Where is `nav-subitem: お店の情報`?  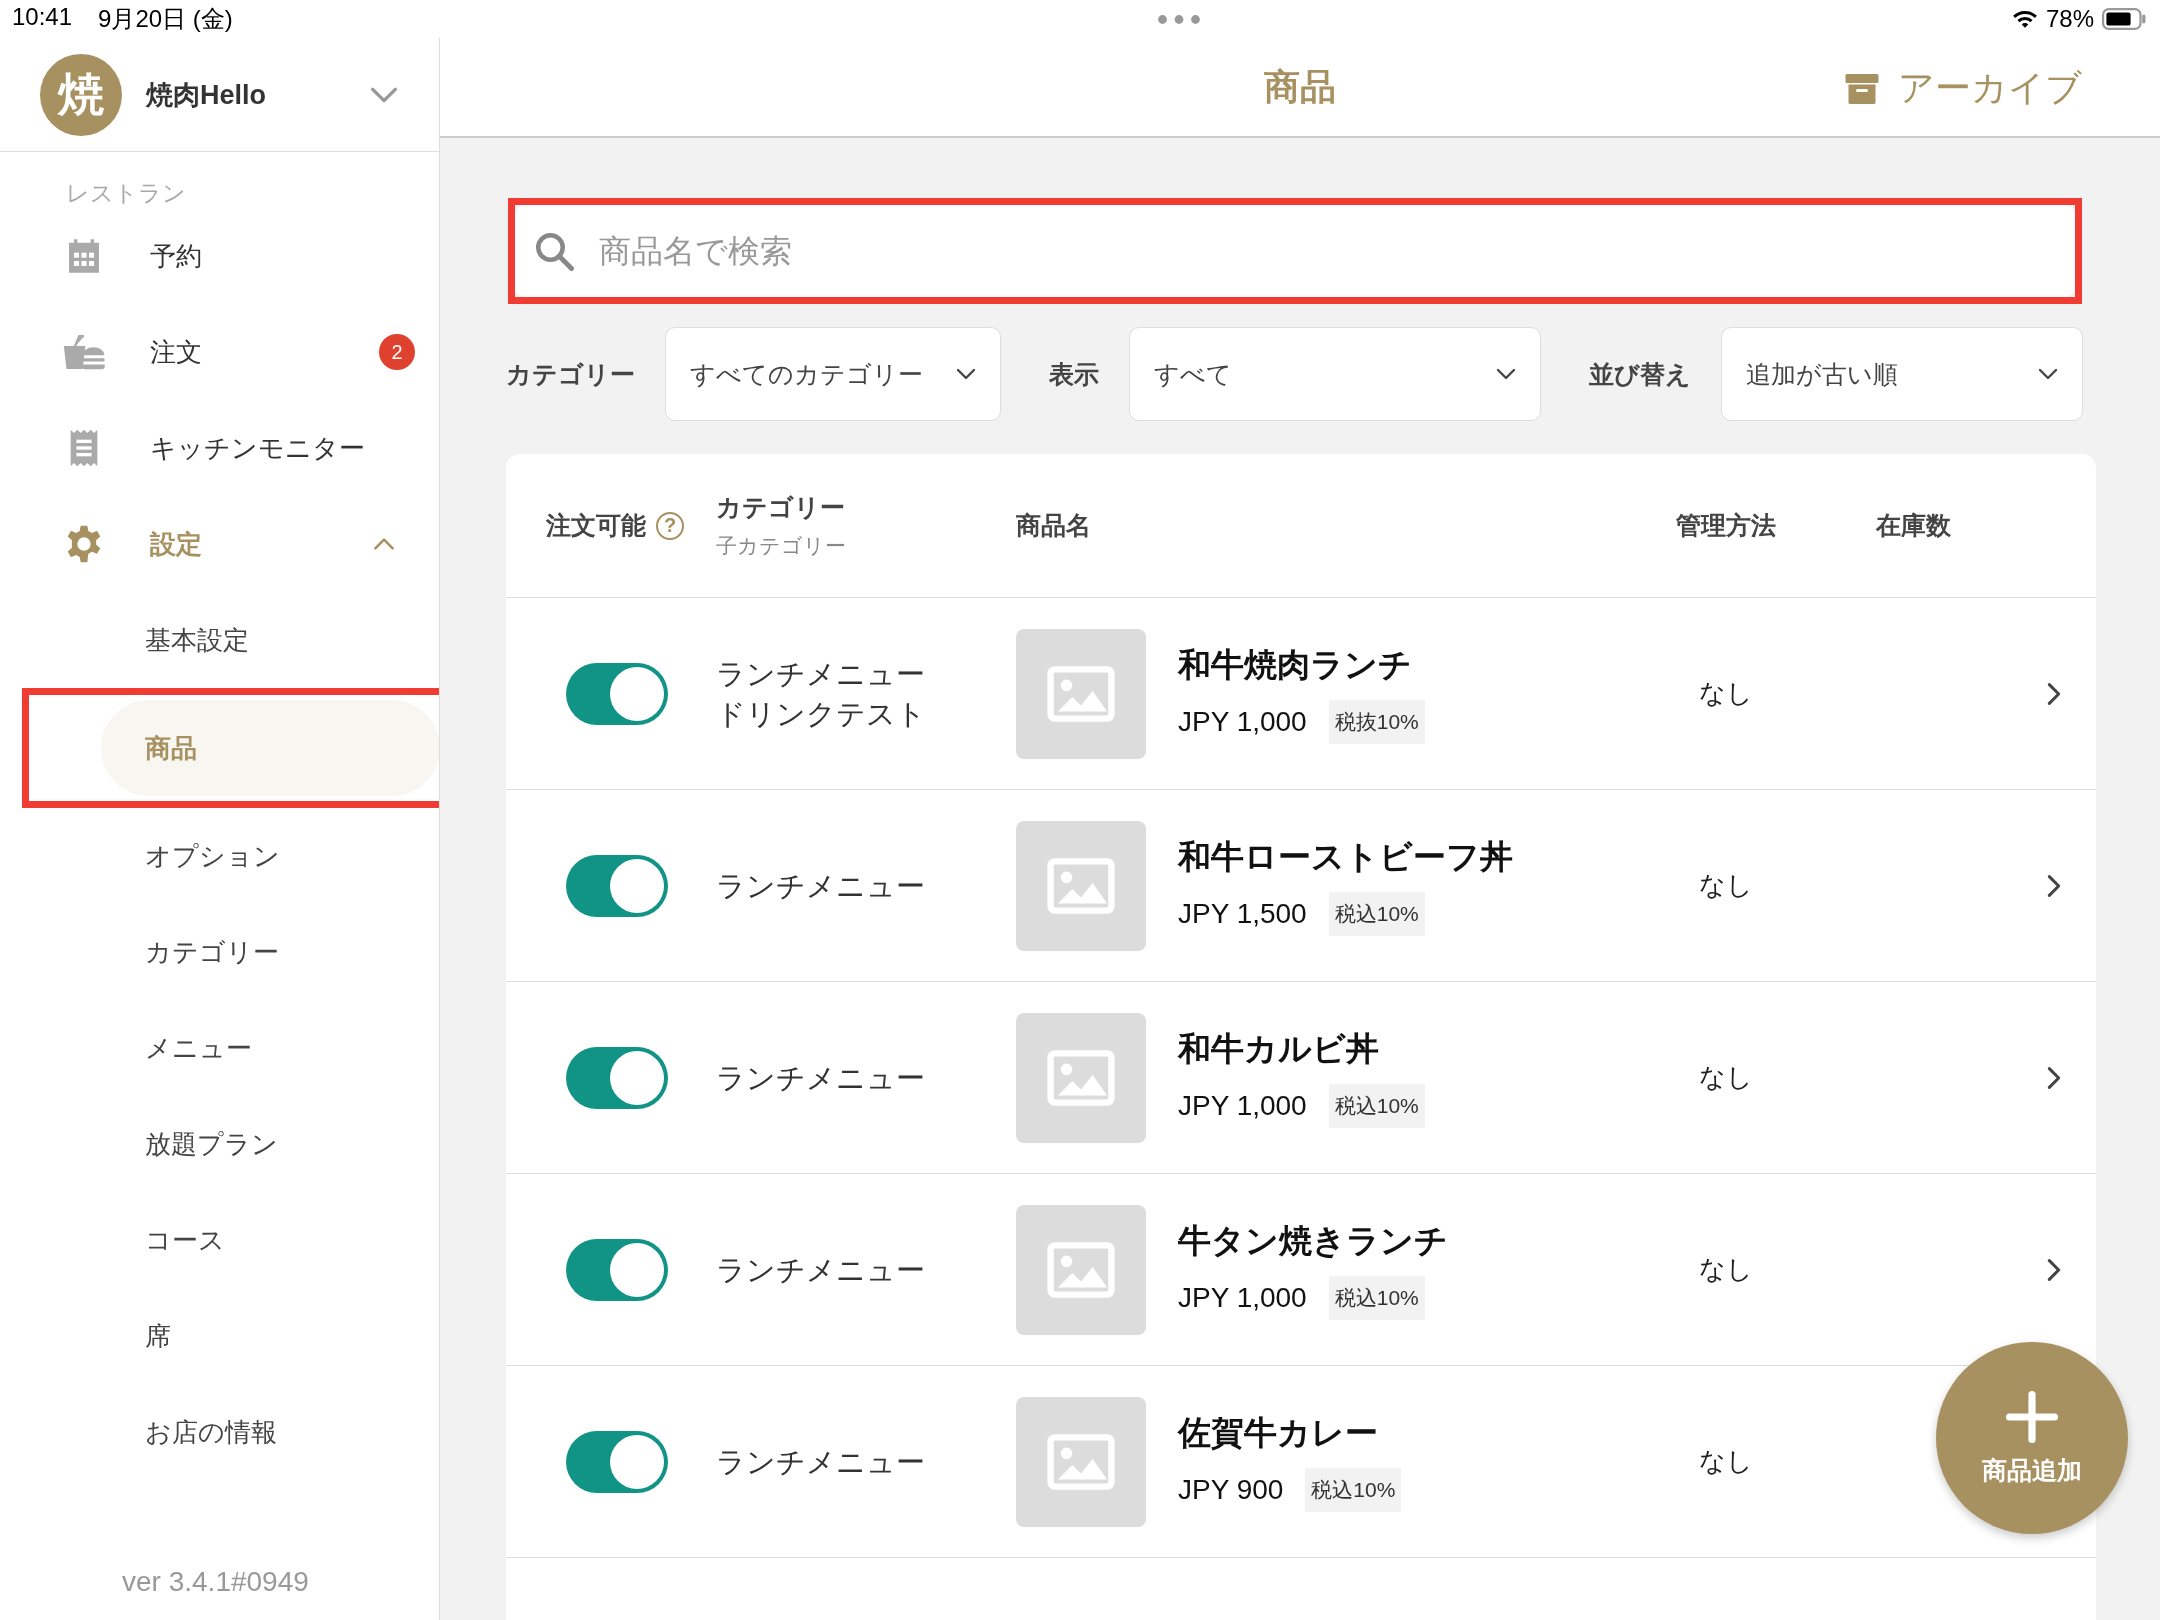 nav-subitem: お店の情報 is located at coordinates (219, 1432).